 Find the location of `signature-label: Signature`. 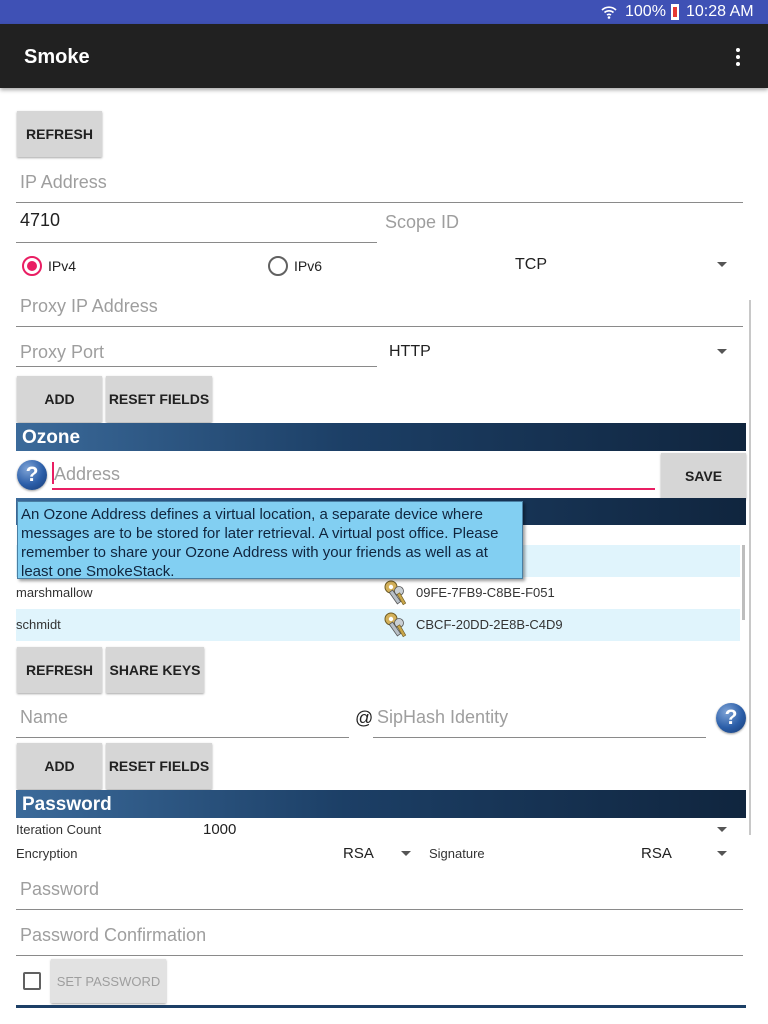

signature-label: Signature is located at coordinates (457, 853).